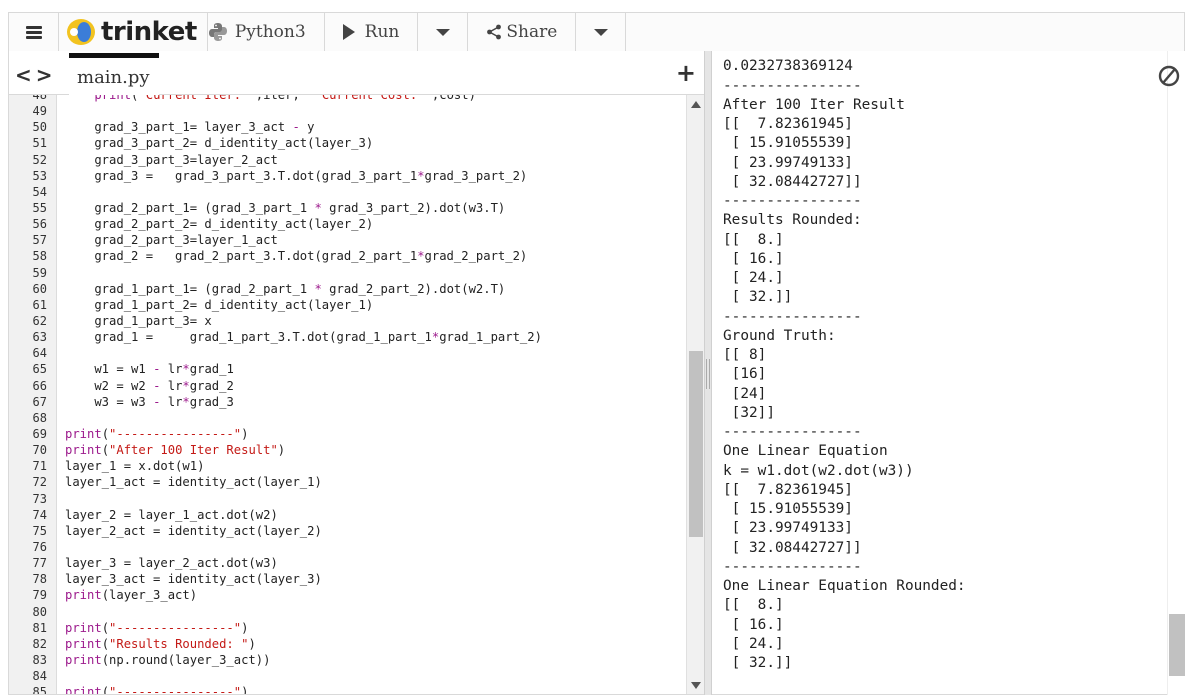  Describe the element at coordinates (805, 451) in the screenshot. I see `console-line: One Linear Equation` at that location.